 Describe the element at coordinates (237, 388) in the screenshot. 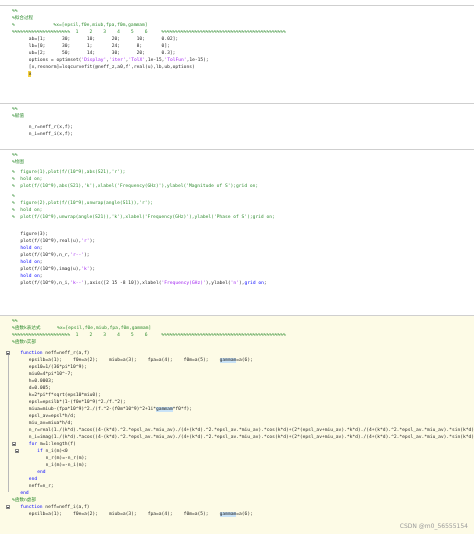

I see `code-line: d=0.005;` at that location.